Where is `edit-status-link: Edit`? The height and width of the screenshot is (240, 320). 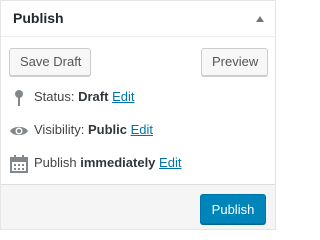 edit-status-link: Edit is located at coordinates (123, 96).